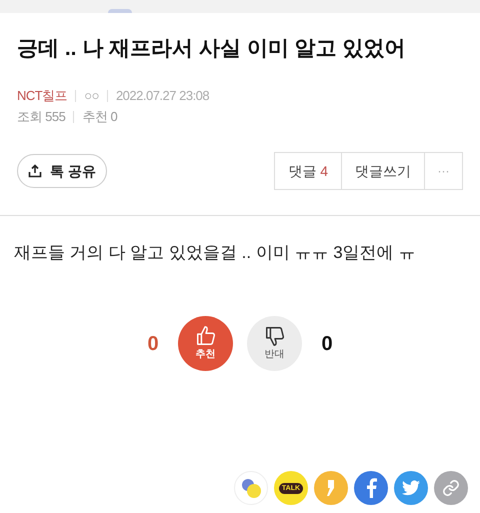  Describe the element at coordinates (451, 488) in the screenshot. I see `link-icon` at that location.